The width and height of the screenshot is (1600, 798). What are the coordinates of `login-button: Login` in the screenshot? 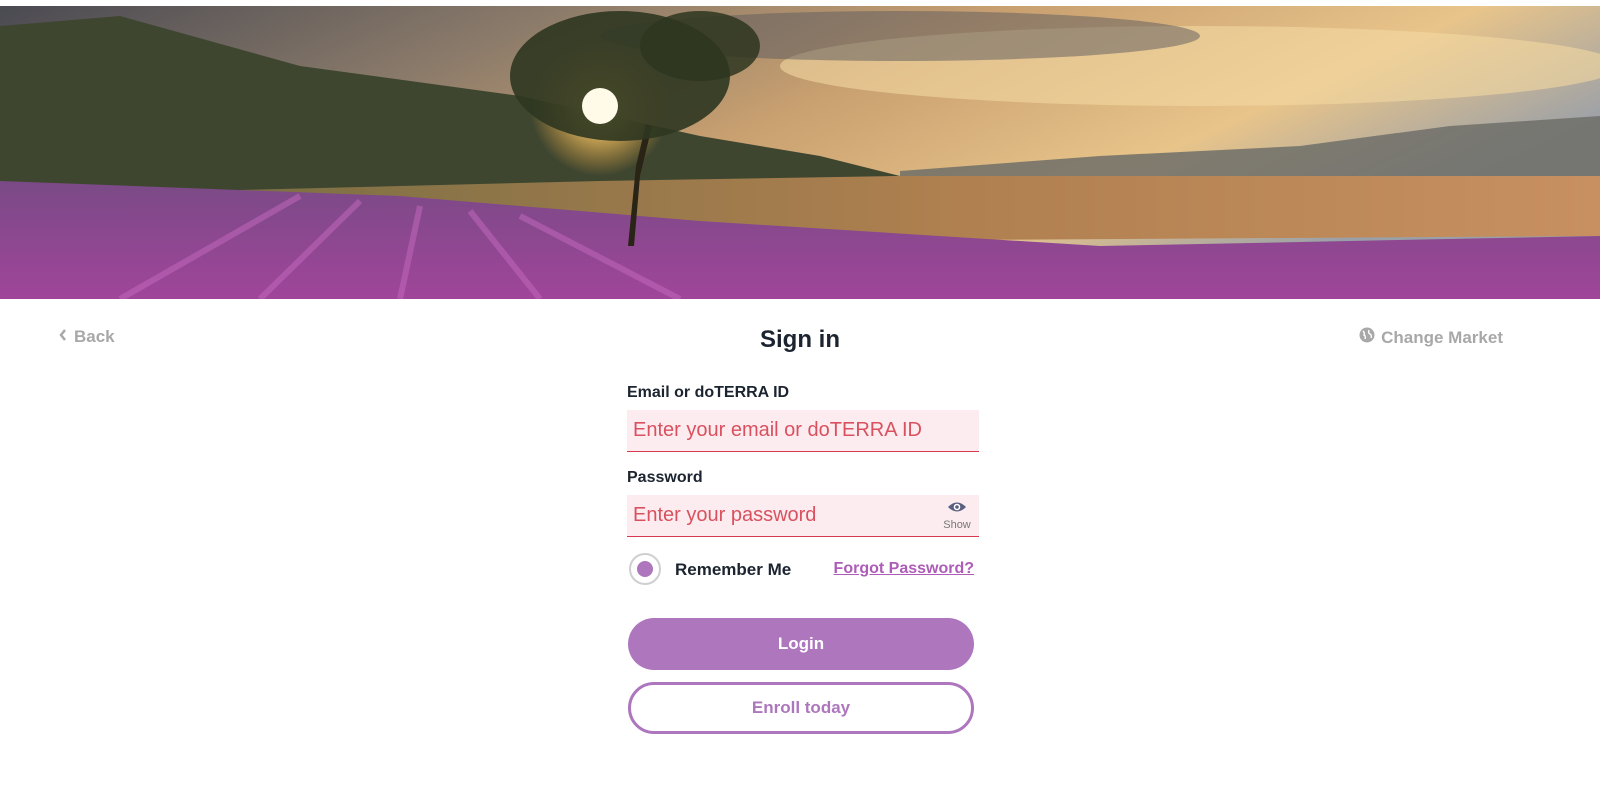 It's located at (801, 644).